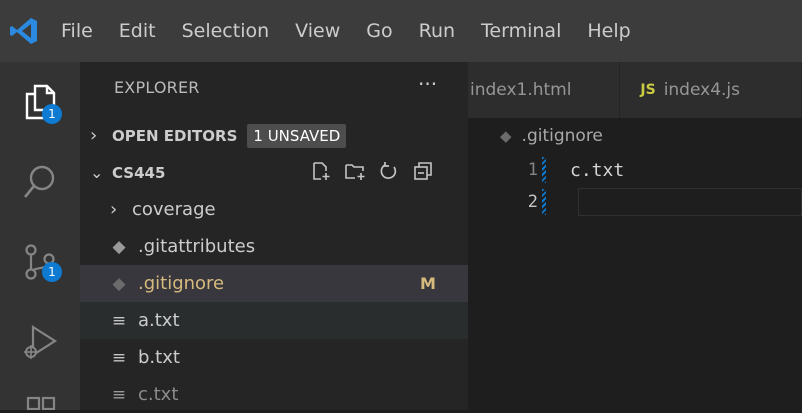  I want to click on explorer-header: EXPLORER ···, so click(274, 87).